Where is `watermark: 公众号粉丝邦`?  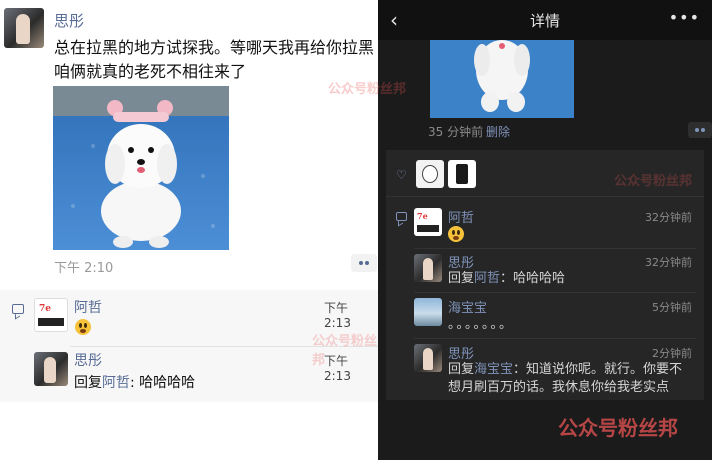 watermark: 公众号粉丝邦 is located at coordinates (618, 428).